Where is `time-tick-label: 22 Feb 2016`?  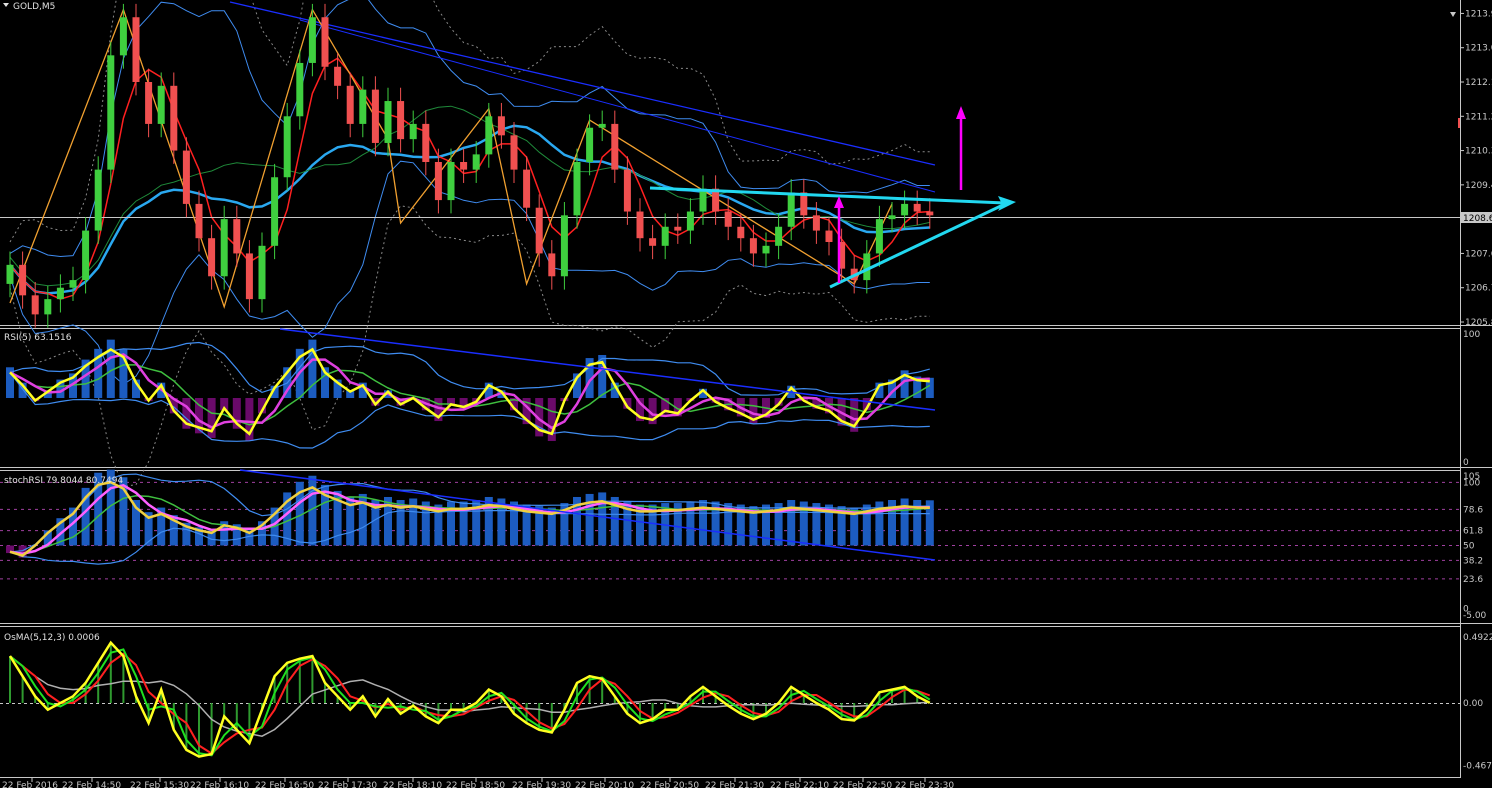
time-tick-label: 22 Feb 2016 is located at coordinates (30, 784).